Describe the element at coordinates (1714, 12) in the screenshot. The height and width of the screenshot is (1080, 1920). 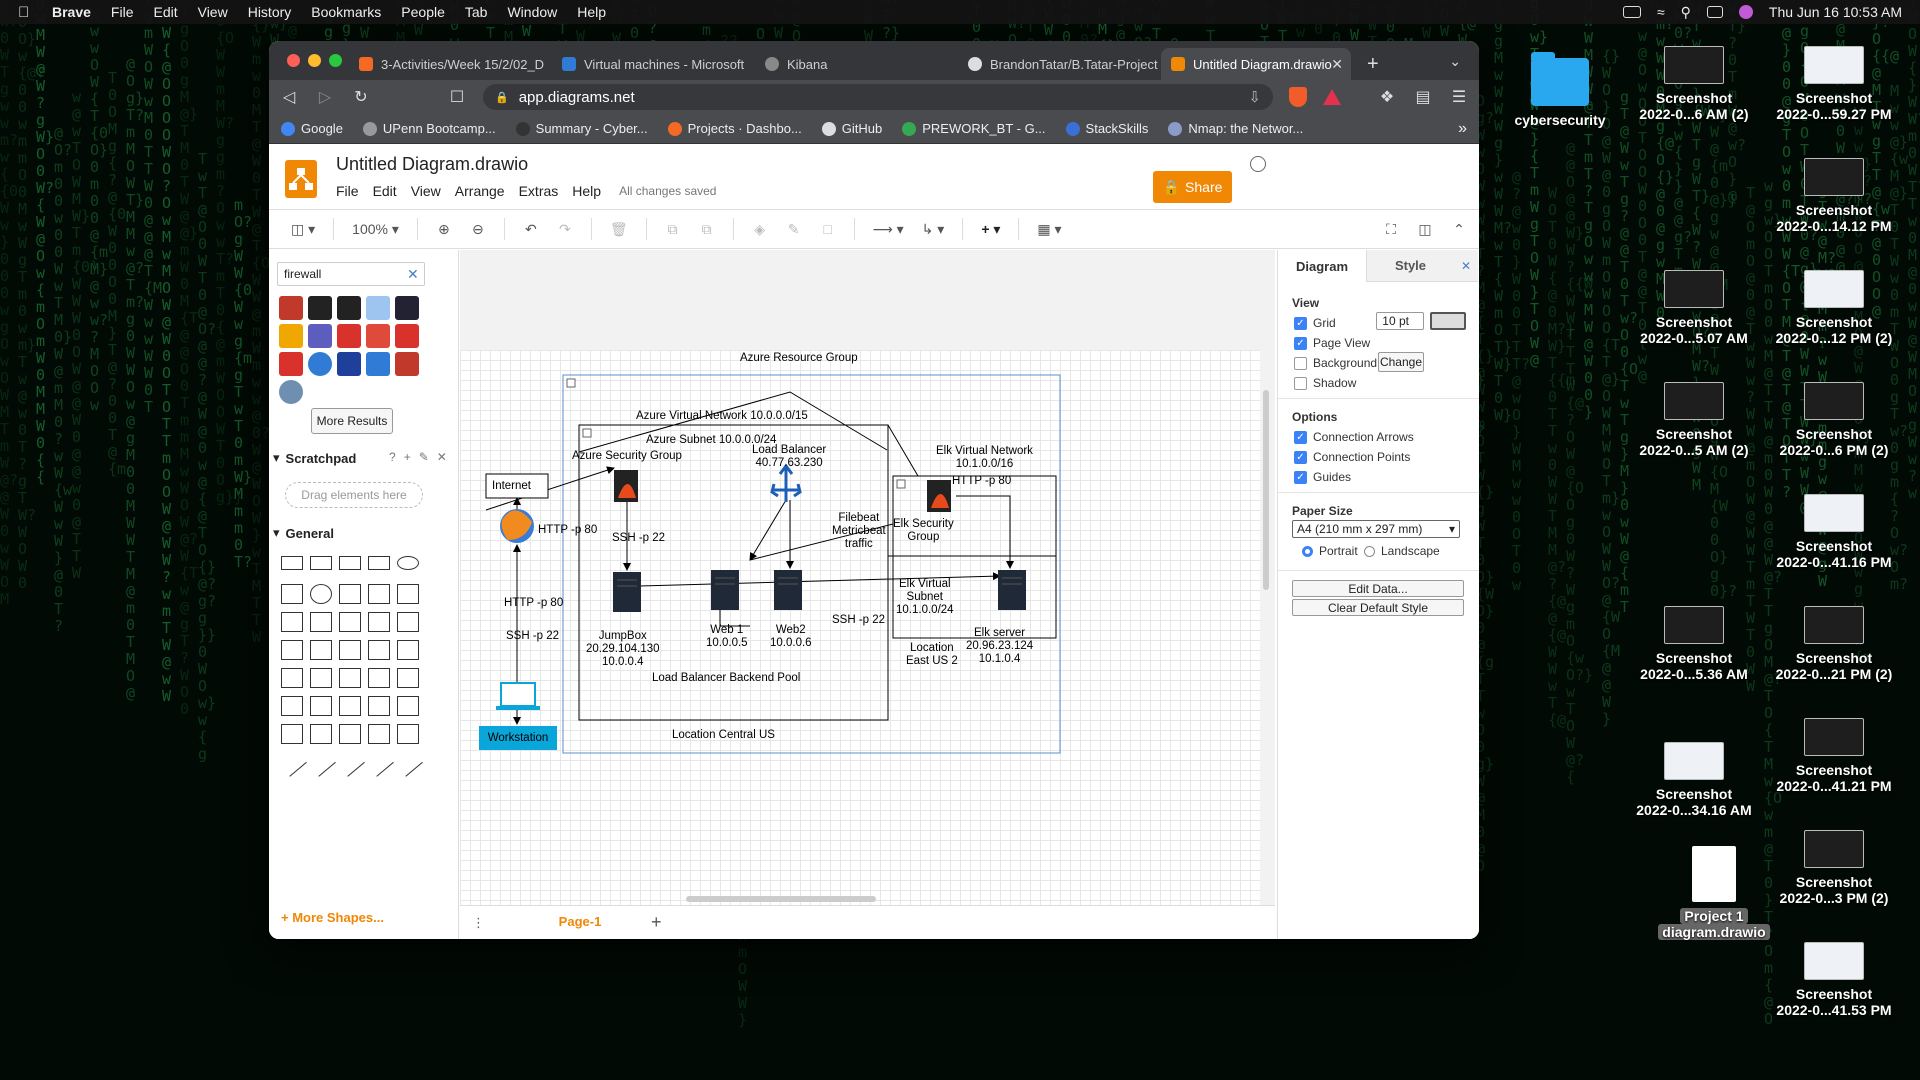
I see `control-center-icon` at that location.